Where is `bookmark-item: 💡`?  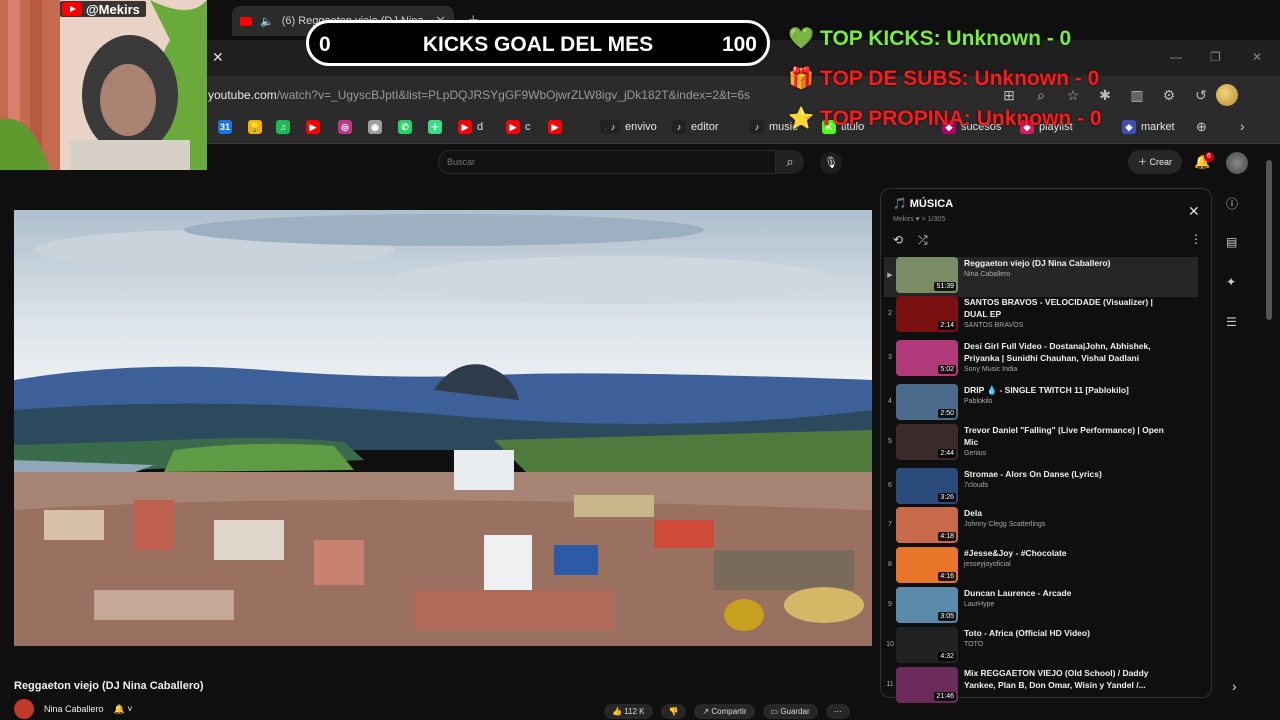
bookmark-item: 💡 is located at coordinates (255, 127).